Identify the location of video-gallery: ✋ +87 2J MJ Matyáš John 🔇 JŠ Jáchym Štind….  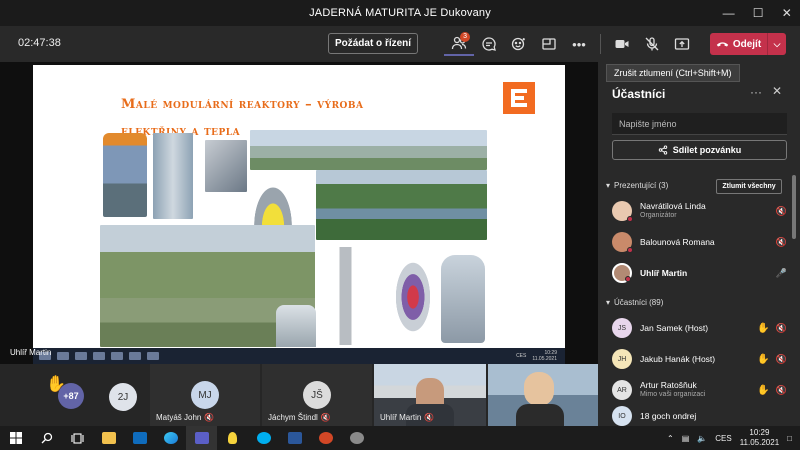
(299, 395).